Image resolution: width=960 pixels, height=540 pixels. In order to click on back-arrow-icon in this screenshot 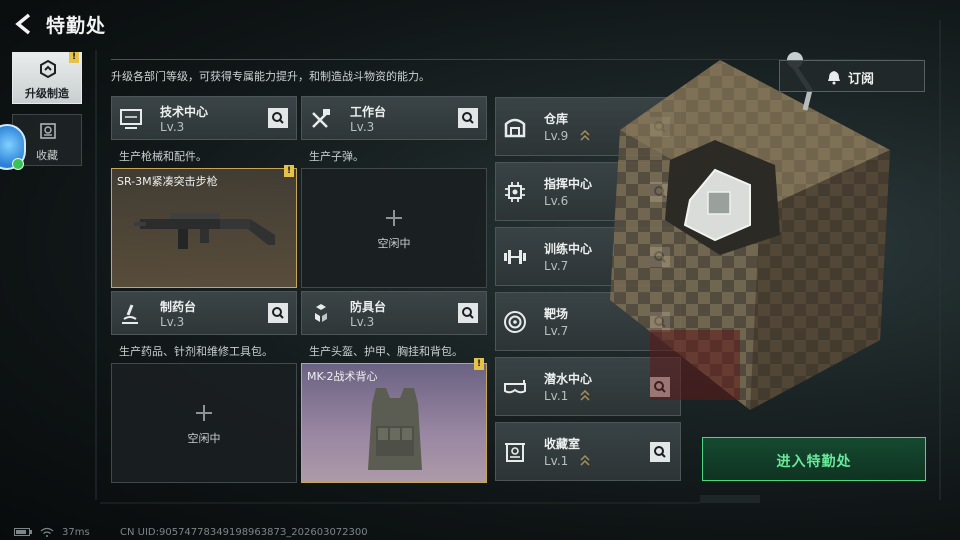, I will do `click(24, 24)`.